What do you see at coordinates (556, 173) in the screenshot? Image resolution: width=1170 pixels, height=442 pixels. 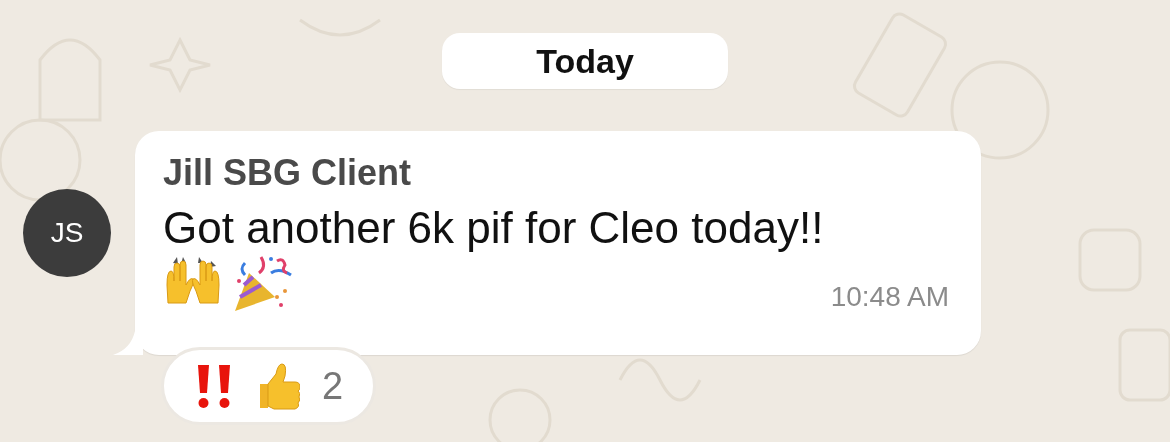 I see `sender-name: Jill SBG Client` at bounding box center [556, 173].